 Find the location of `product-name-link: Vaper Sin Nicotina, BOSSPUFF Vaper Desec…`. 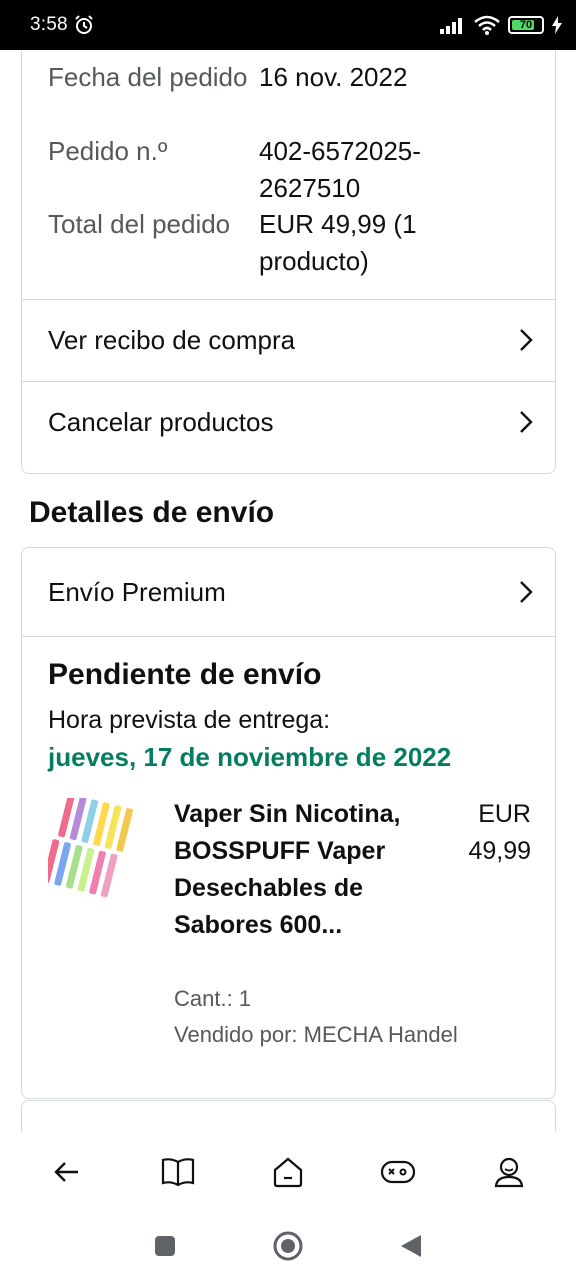

product-name-link: Vaper Sin Nicotina, BOSSPUFF Vaper Desec… is located at coordinates (294, 870).